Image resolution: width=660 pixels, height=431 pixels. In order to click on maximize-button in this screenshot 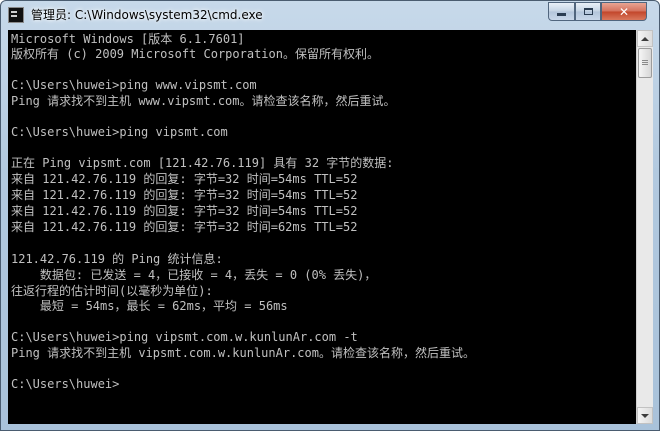, I will do `click(588, 11)`.